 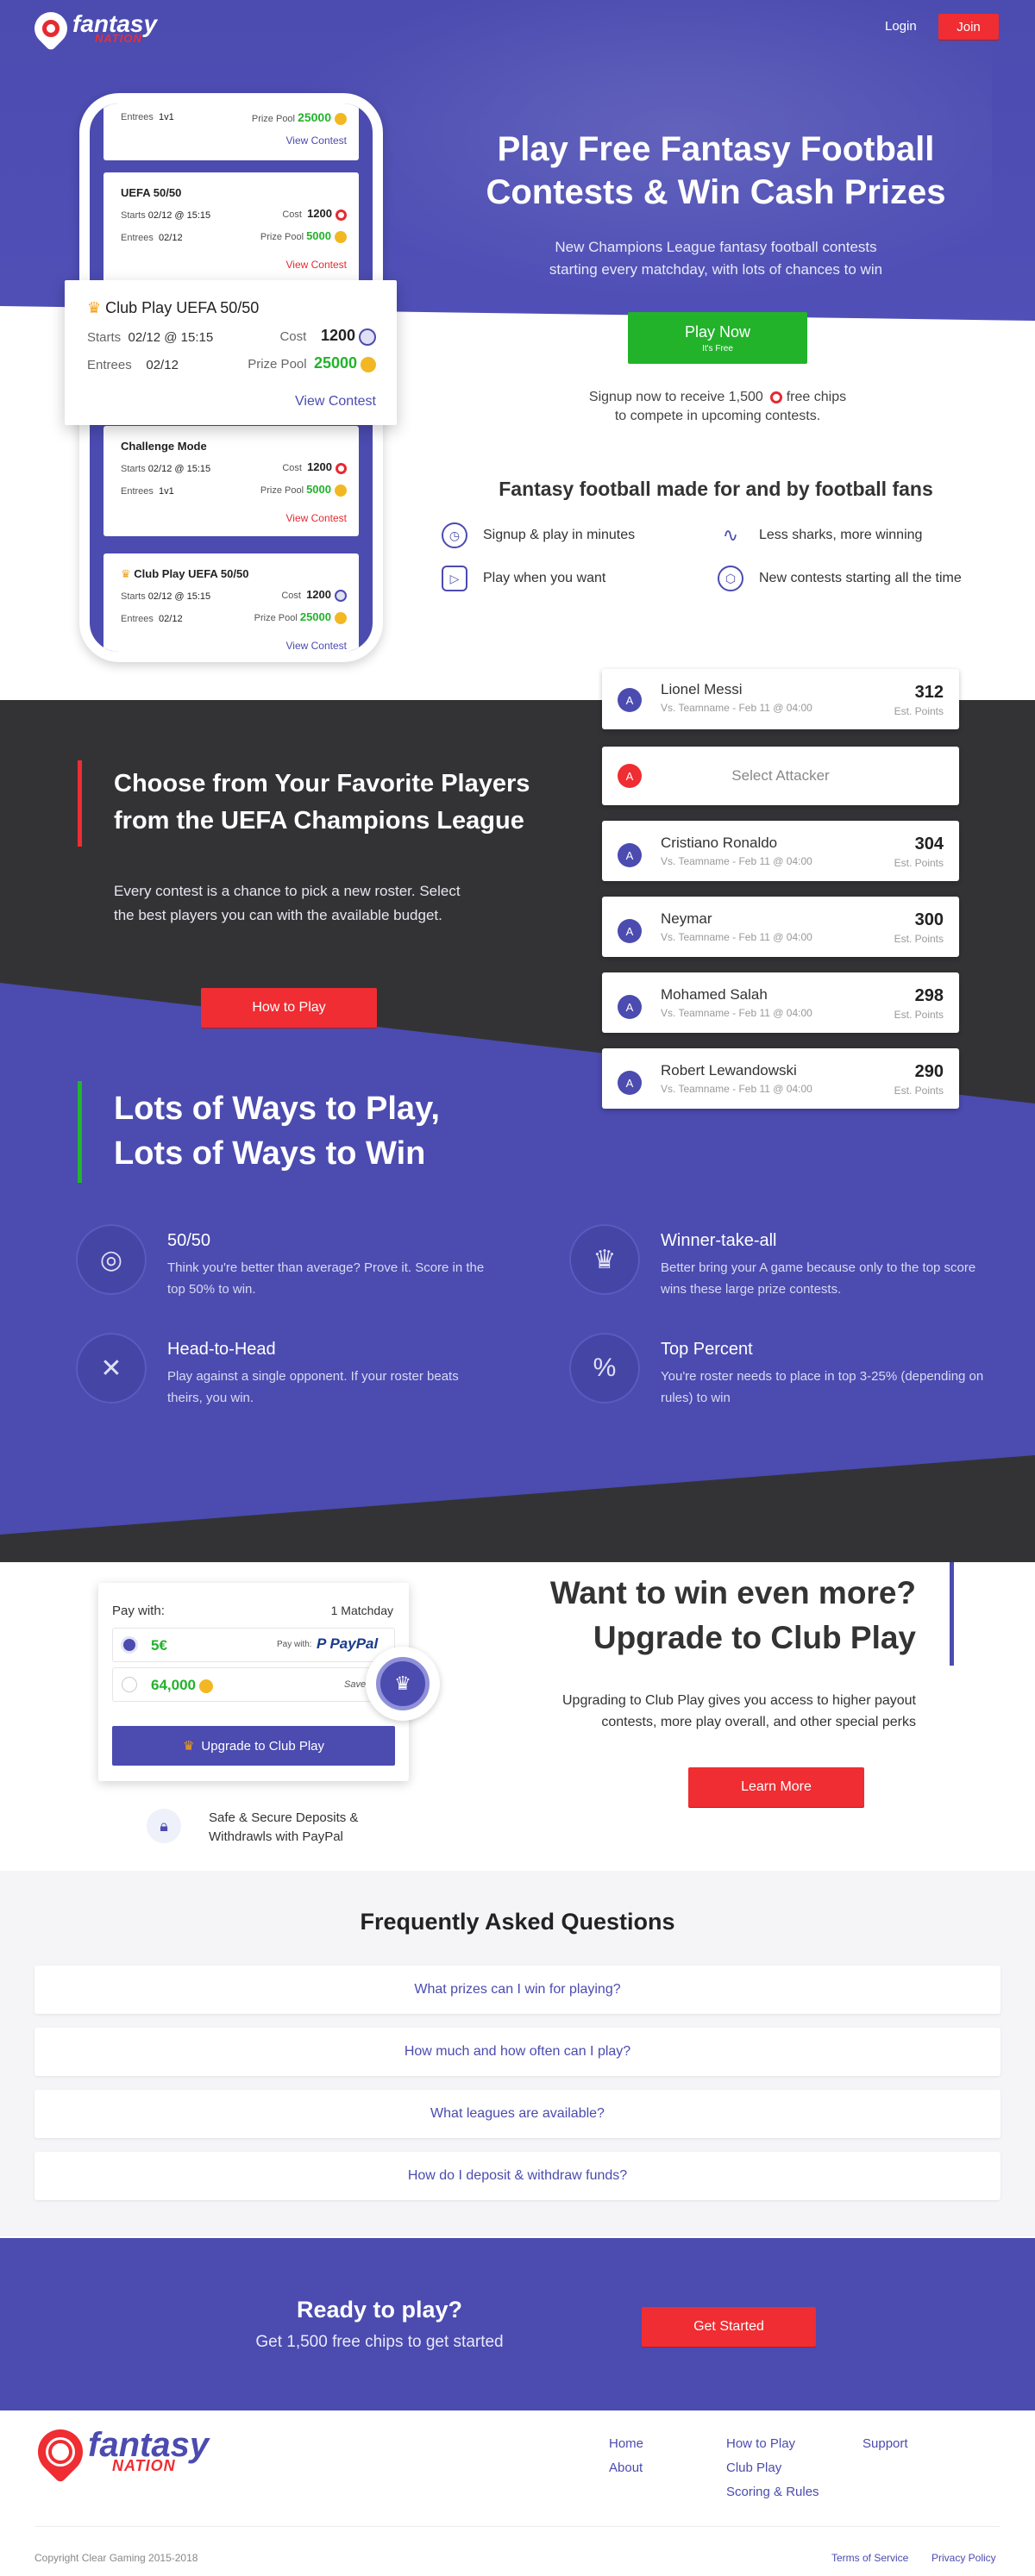 What do you see at coordinates (319, 235) in the screenshot?
I see `prize-value: 5000` at bounding box center [319, 235].